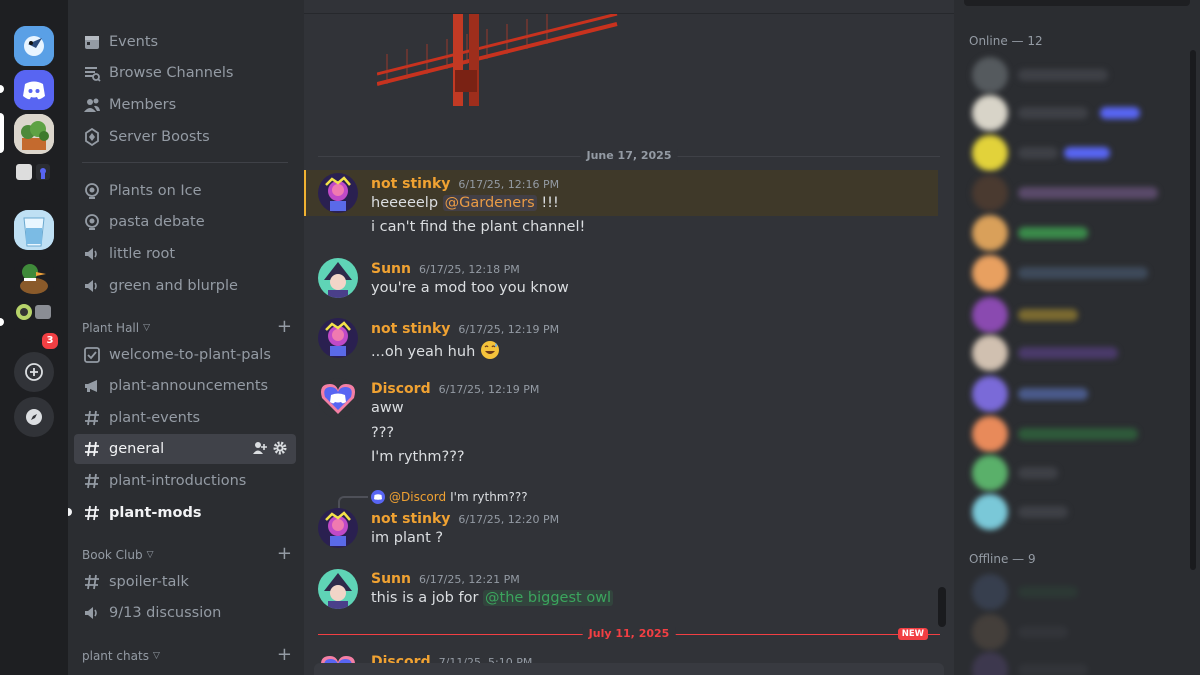 The height and width of the screenshot is (675, 1200). Describe the element at coordinates (134, 42) in the screenshot. I see `sidebar-item-label: Events` at that location.